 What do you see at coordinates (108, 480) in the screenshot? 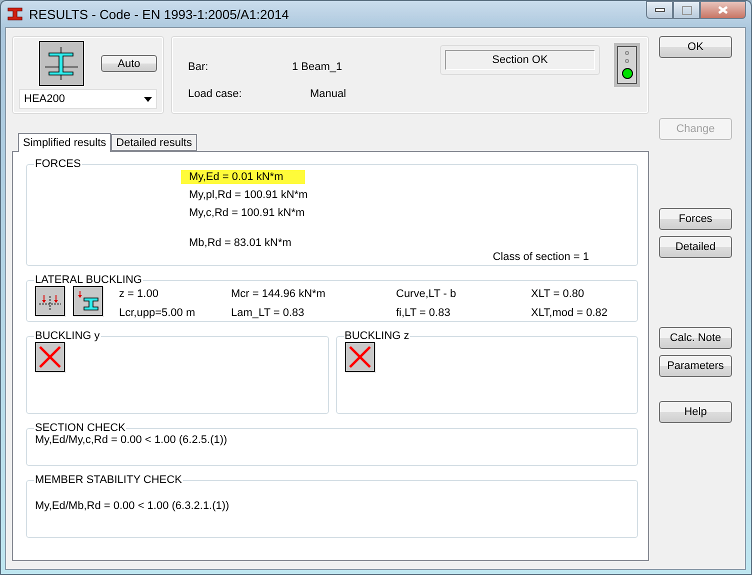
I see `group-title: MEMBER STABILITY CHECK` at bounding box center [108, 480].